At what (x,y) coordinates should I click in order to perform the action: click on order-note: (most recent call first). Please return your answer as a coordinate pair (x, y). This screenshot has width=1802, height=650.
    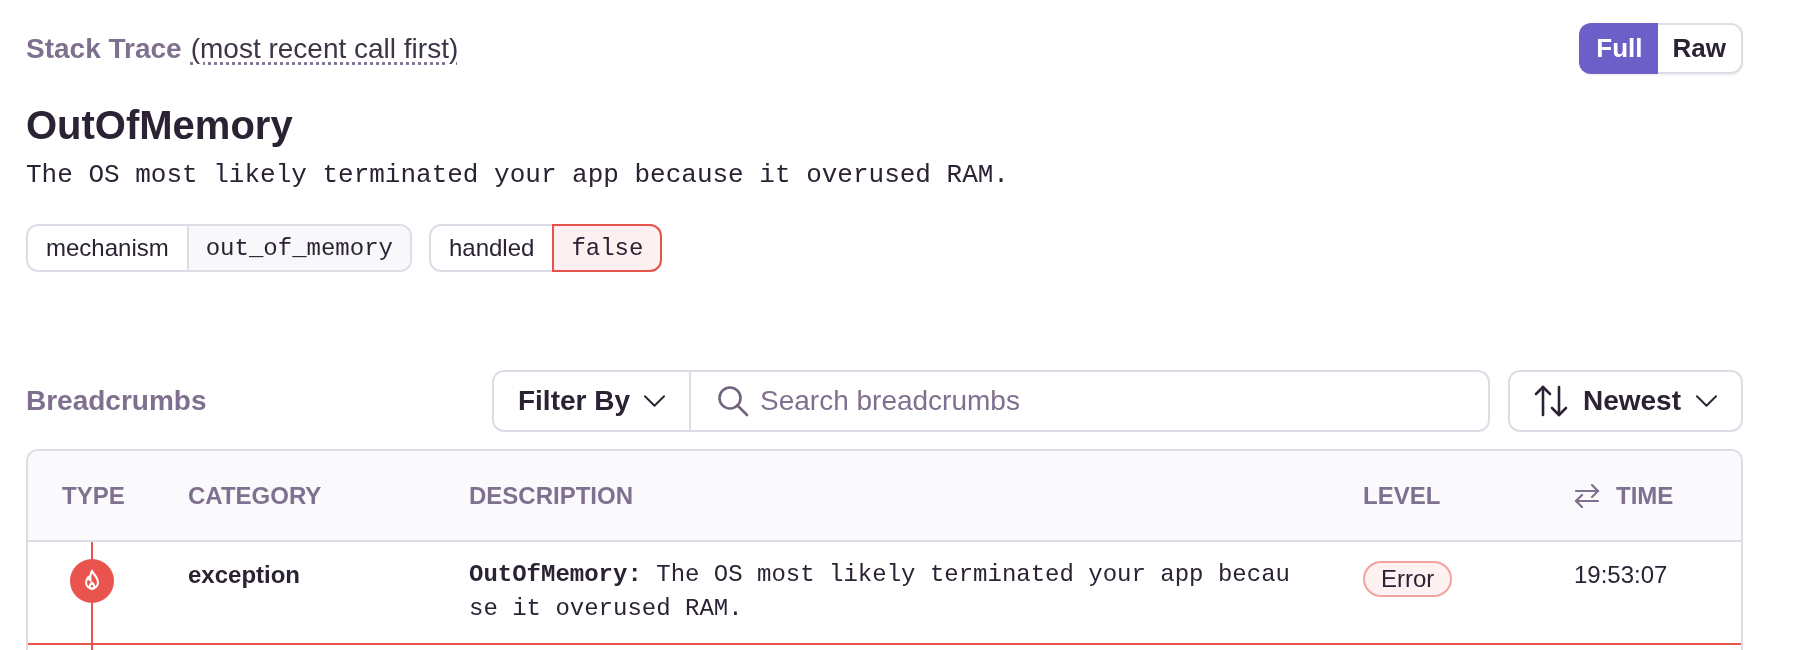
    Looking at the image, I should click on (324, 48).